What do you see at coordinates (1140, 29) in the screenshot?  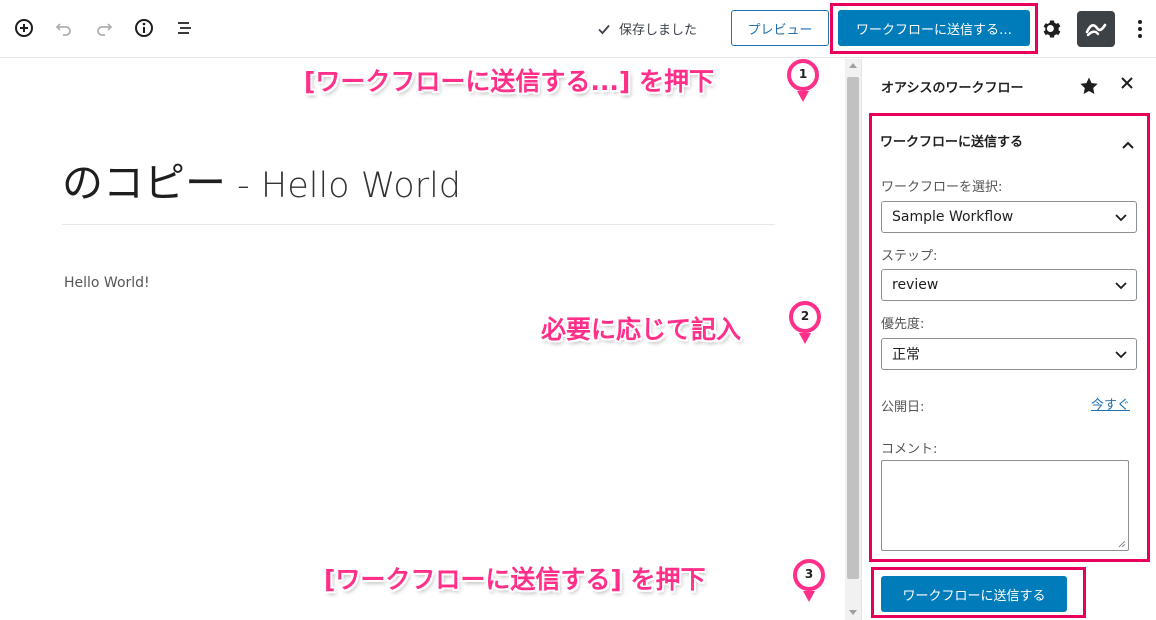 I see `more-options-icon` at bounding box center [1140, 29].